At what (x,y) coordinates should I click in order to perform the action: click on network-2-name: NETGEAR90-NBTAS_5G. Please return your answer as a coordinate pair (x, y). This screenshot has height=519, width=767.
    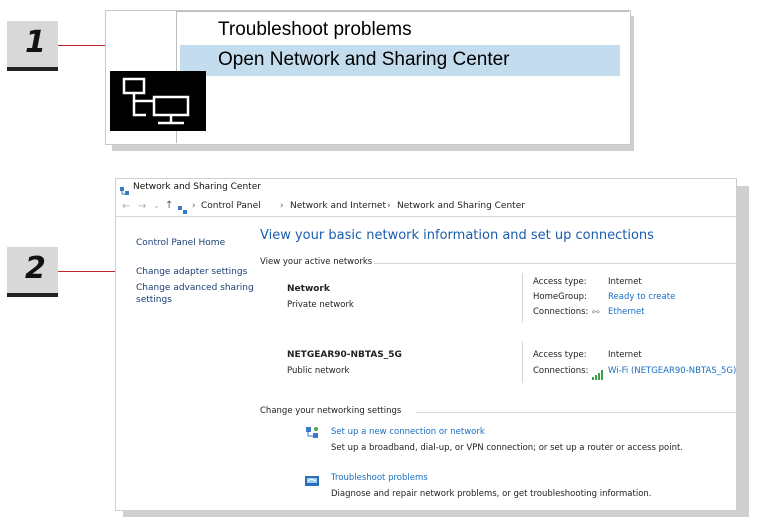
    Looking at the image, I should click on (344, 355).